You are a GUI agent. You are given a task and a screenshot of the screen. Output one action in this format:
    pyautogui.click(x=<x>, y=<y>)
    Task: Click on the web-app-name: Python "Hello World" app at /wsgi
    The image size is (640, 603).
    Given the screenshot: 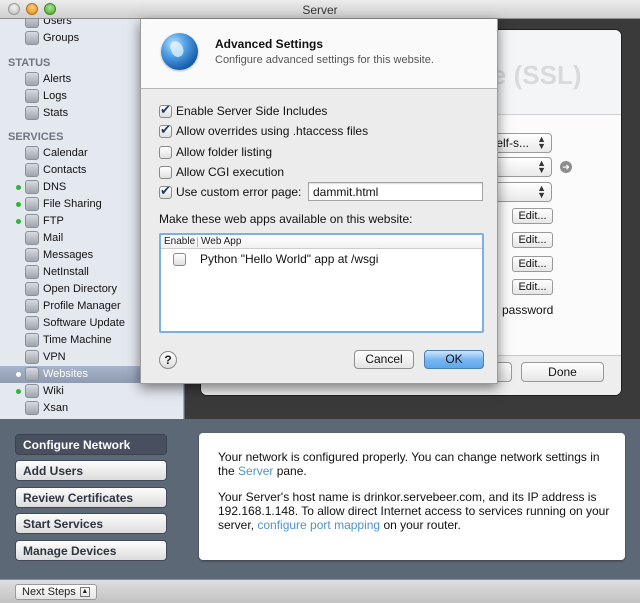 What is the action you would take?
    pyautogui.click(x=289, y=259)
    